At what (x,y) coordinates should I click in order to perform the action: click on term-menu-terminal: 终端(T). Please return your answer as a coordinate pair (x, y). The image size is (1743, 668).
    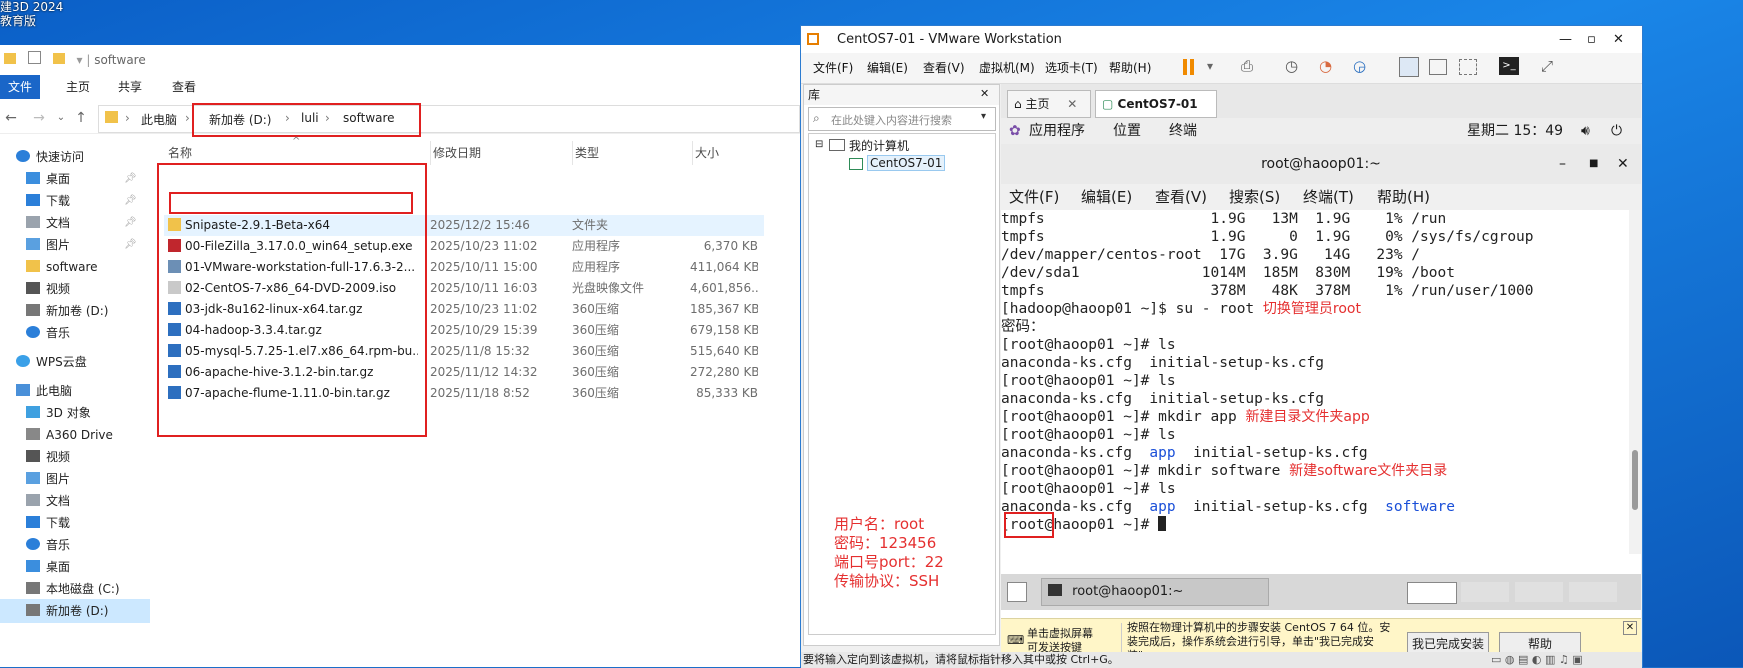
    Looking at the image, I should click on (1328, 197).